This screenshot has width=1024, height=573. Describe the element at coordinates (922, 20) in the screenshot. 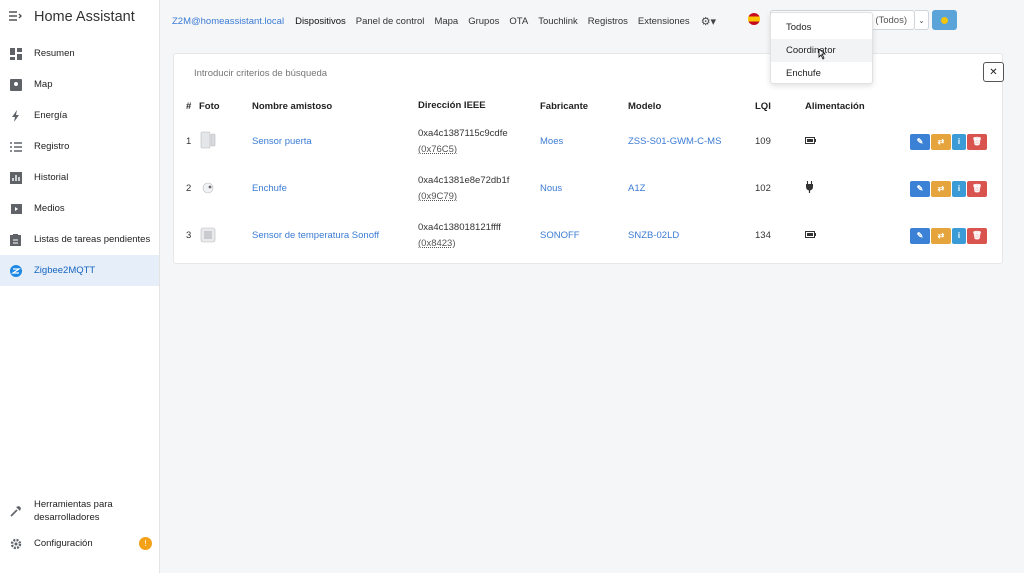

I see `chevron-down-icon: ⌄` at that location.